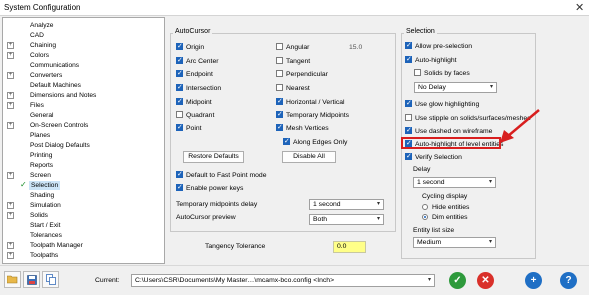  I want to click on tree-item: + Screen, so click(83, 175).